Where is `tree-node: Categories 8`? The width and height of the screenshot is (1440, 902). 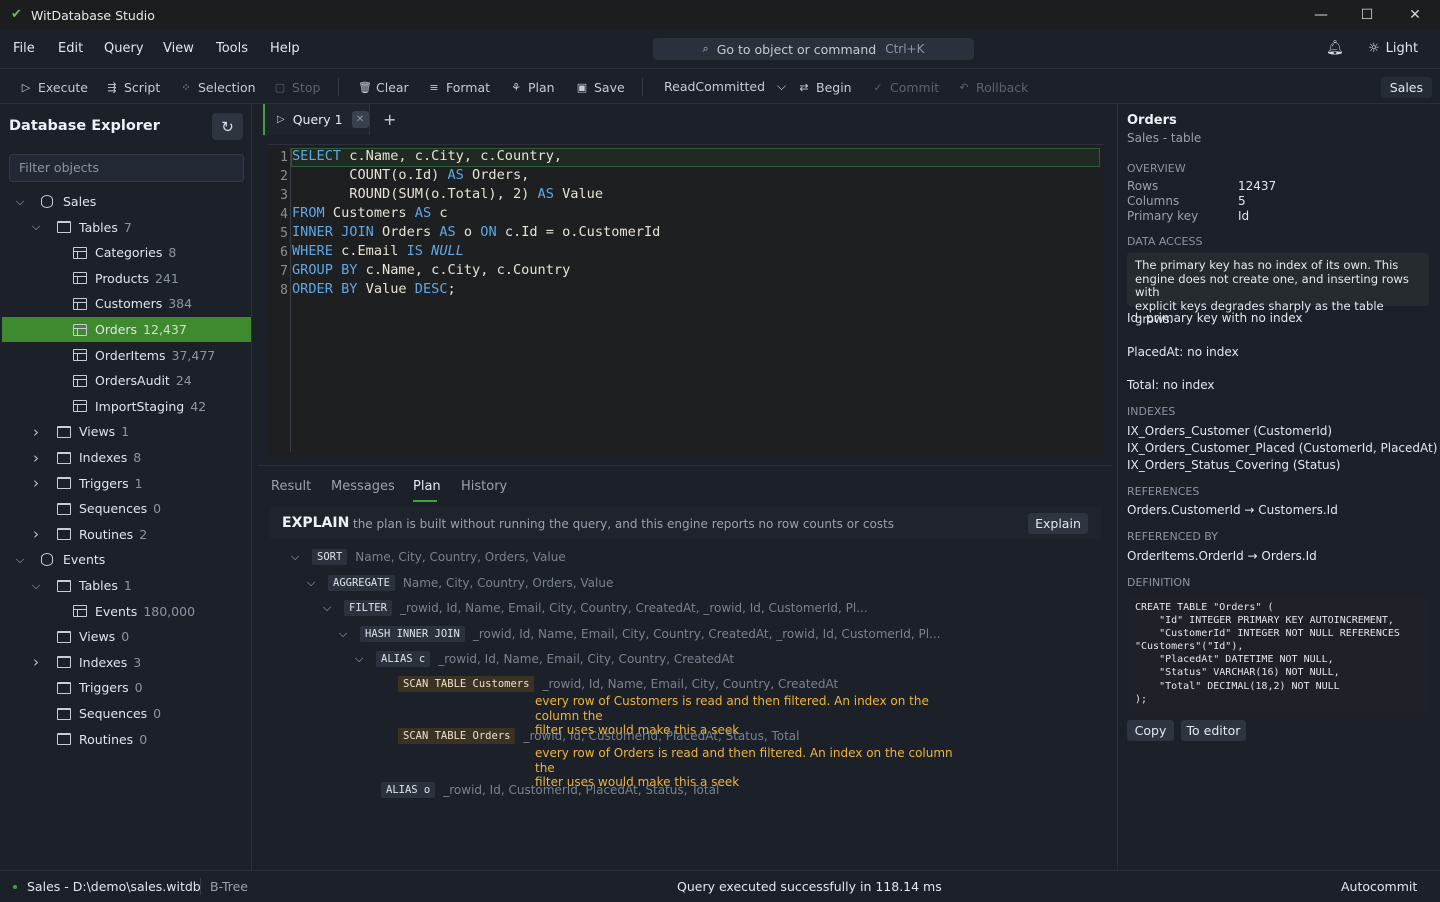
tree-node: Categories 8 is located at coordinates (126, 252).